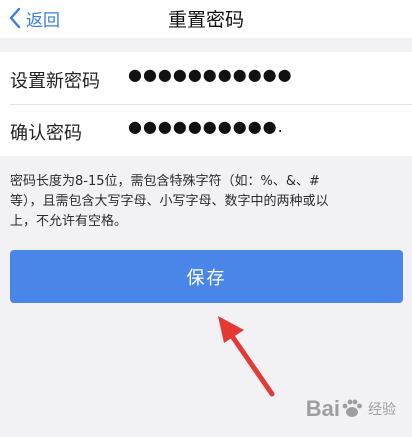  I want to click on watermark-text: Bai, so click(322, 408).